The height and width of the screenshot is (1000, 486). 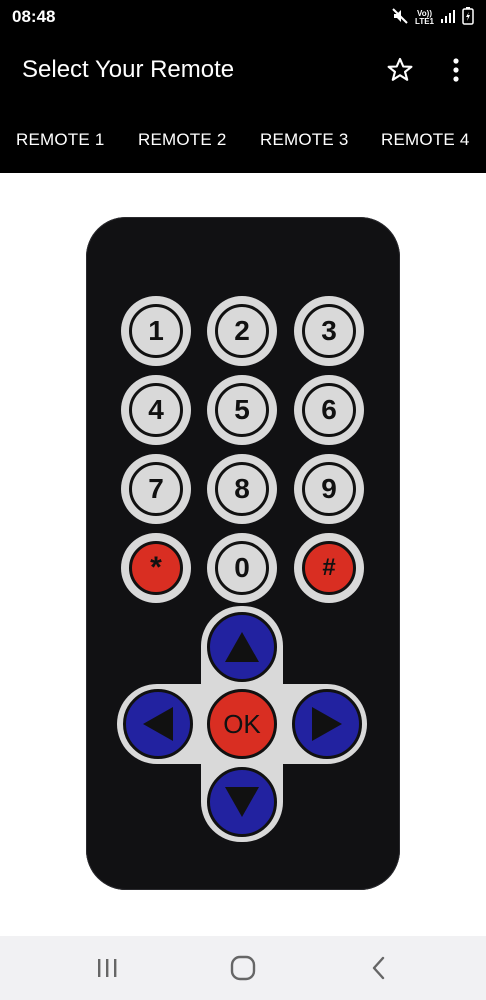 I want to click on key-4-label: 4, so click(x=156, y=410).